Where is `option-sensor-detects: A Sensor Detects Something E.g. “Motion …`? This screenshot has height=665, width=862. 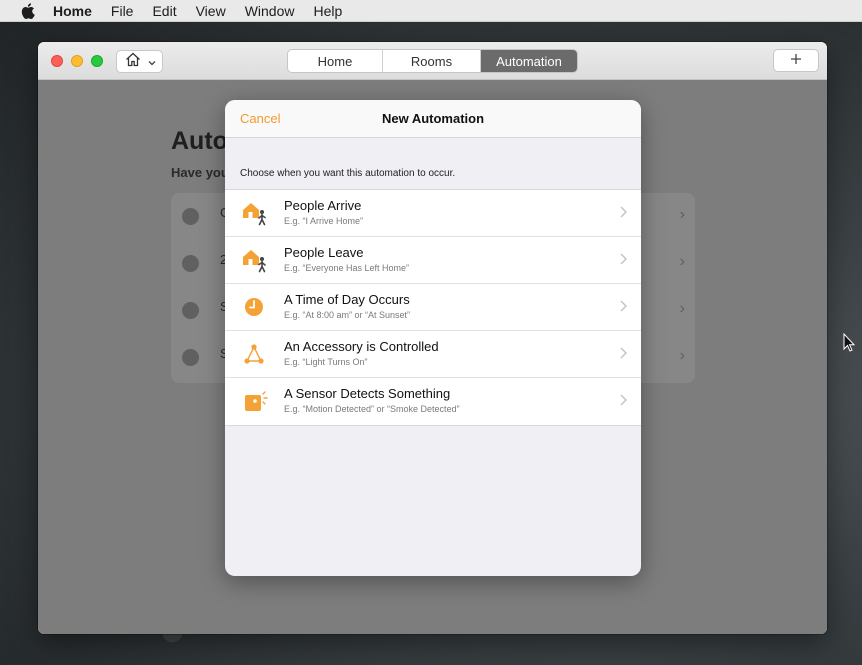
option-sensor-detects: A Sensor Detects Something E.g. “Motion … is located at coordinates (433, 401).